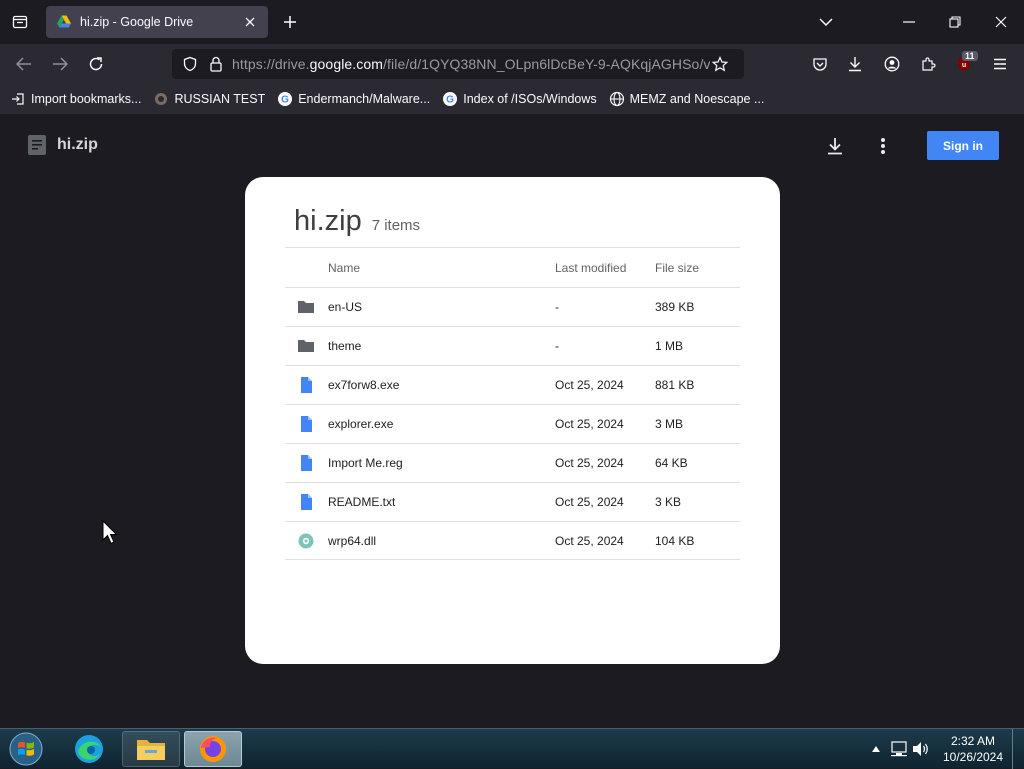 This screenshot has height=769, width=1024. What do you see at coordinates (512, 462) in the screenshot?
I see `table-row: Import Me.reg Oct 25, 2024 64 KB` at bounding box center [512, 462].